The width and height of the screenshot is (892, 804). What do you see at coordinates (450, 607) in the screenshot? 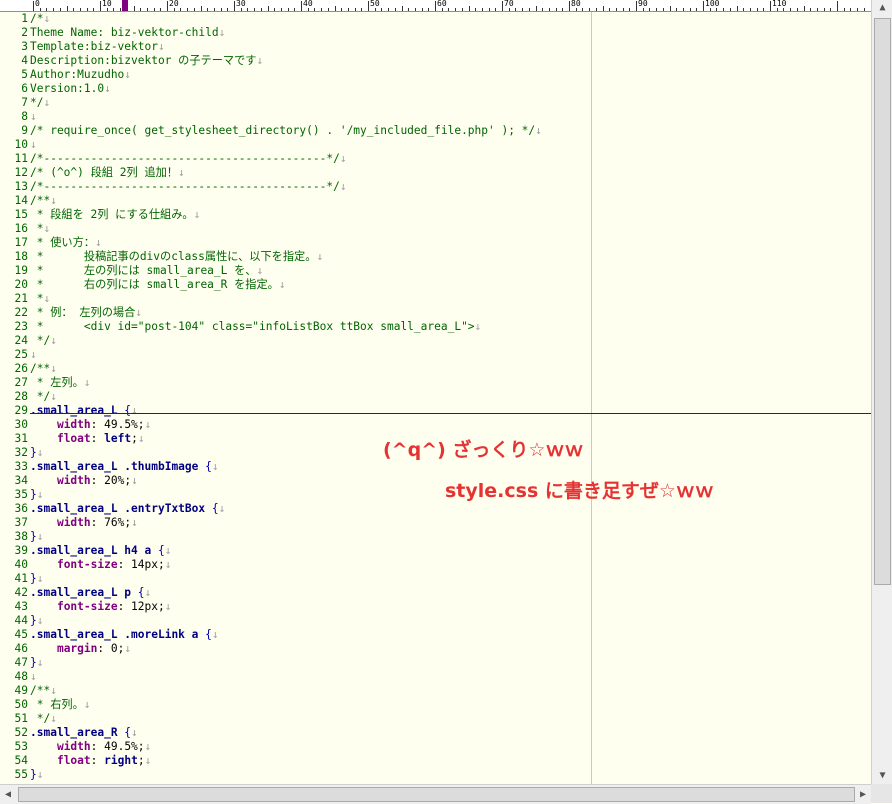
I see `code-line: font-size: 12px;↓` at bounding box center [450, 607].